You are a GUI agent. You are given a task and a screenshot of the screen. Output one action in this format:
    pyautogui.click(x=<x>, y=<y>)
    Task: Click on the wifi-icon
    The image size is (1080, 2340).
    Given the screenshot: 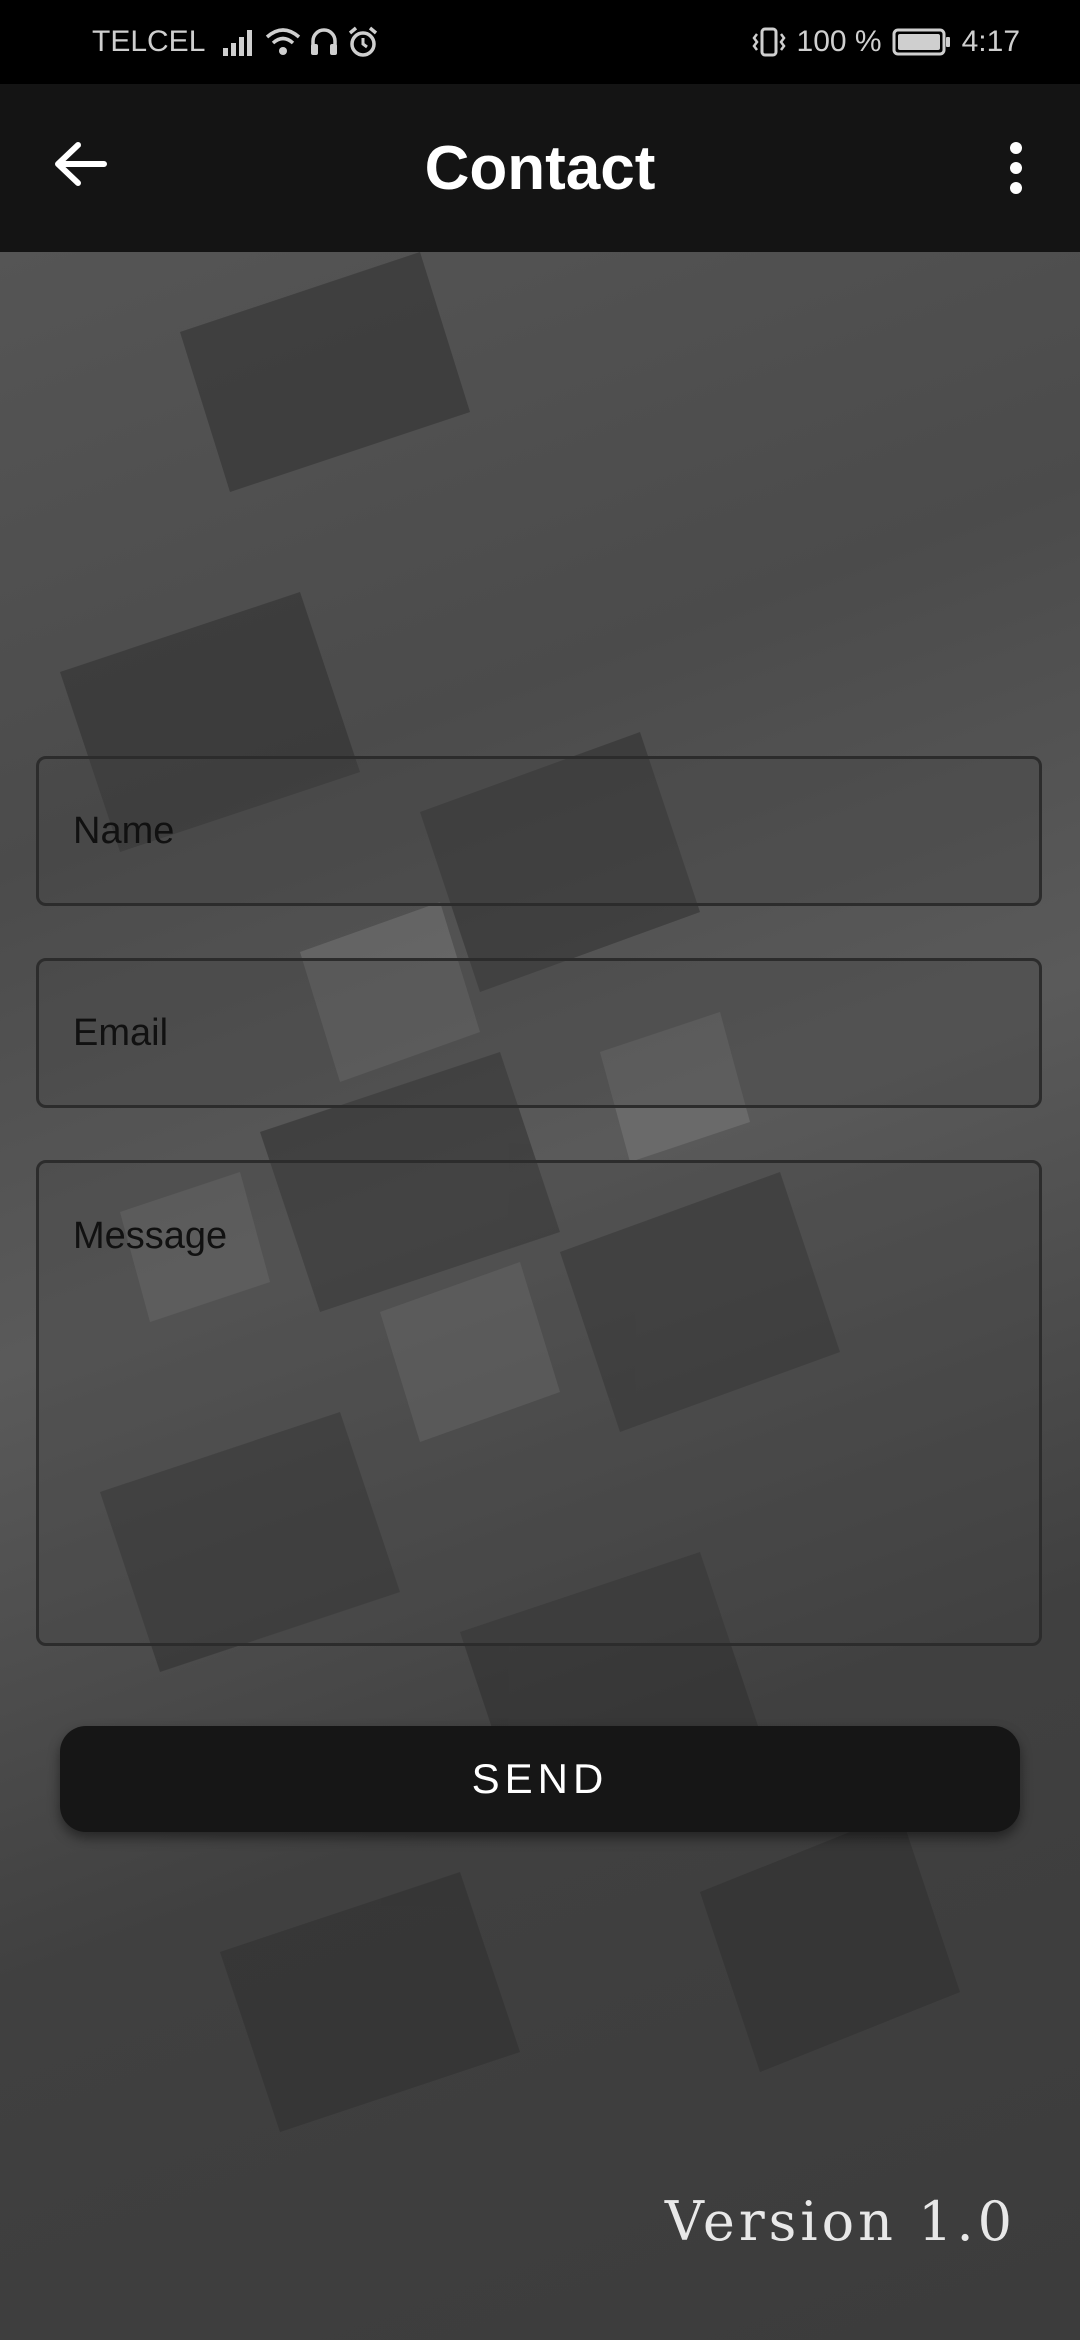 What is the action you would take?
    pyautogui.click(x=283, y=42)
    